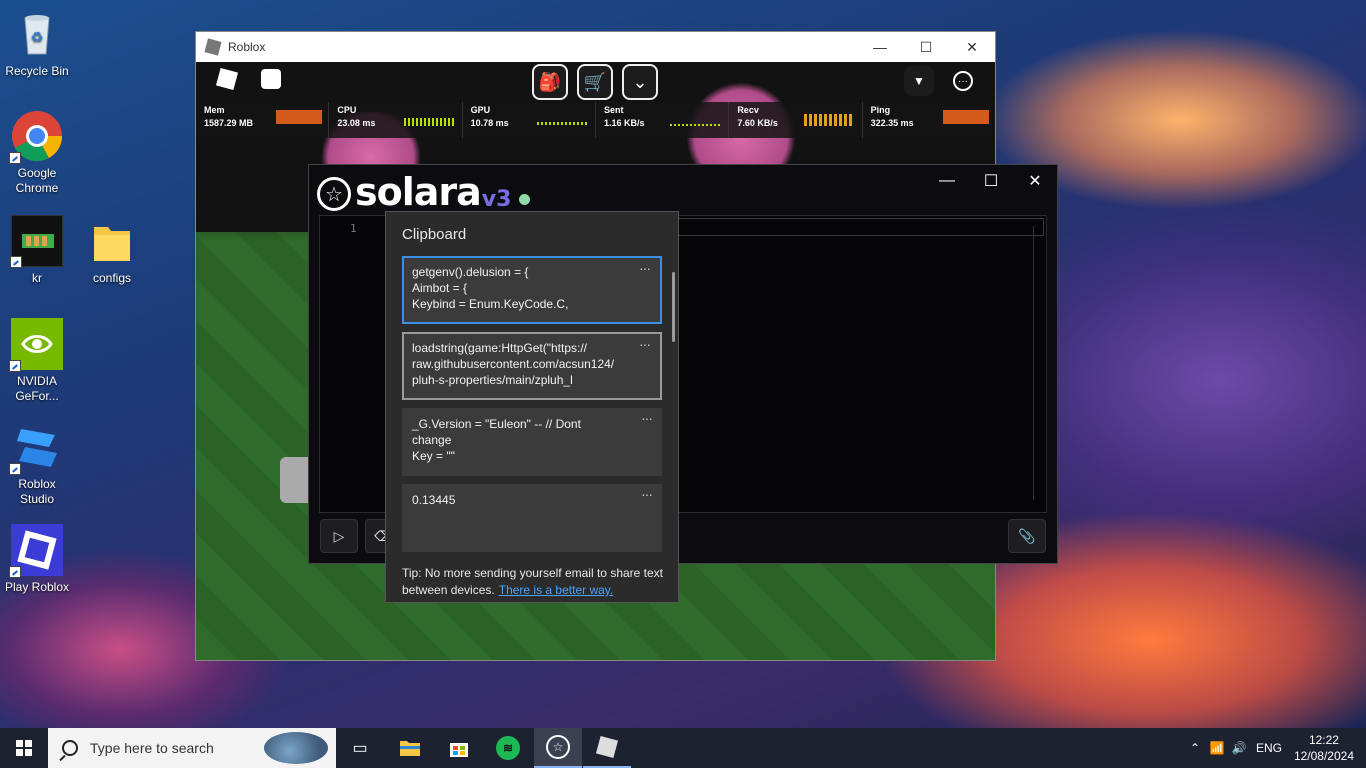  Describe the element at coordinates (663, 120) in the screenshot. I see `stat-sent: Sent 1.16 KB/s` at that location.